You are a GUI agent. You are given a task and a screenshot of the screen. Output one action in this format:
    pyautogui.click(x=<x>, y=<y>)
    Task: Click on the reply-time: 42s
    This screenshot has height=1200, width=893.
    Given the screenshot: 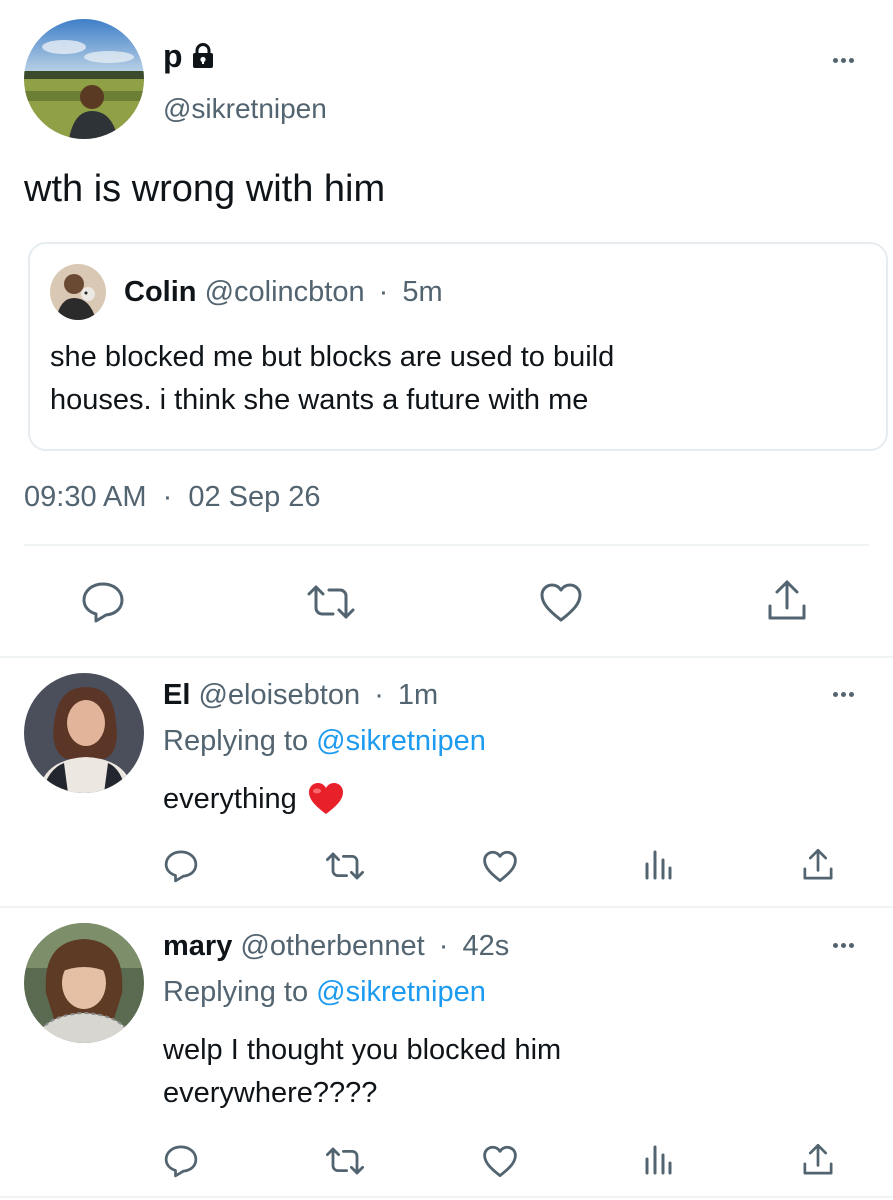 What is the action you would take?
    pyautogui.click(x=485, y=946)
    